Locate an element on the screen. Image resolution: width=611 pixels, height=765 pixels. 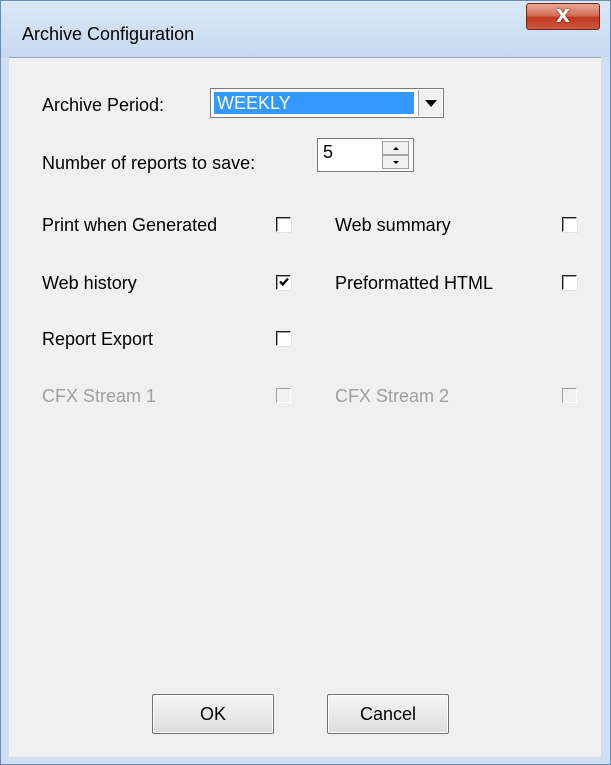
reports-to-save-stepper: 5 is located at coordinates (365, 155).